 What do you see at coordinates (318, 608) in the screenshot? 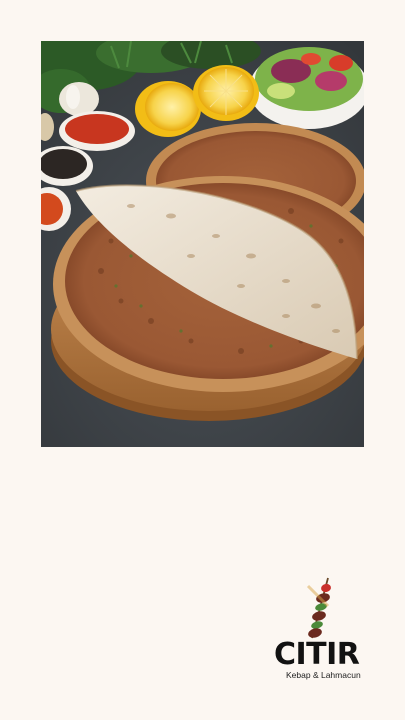
I see `kebab-skewer-icon` at bounding box center [318, 608].